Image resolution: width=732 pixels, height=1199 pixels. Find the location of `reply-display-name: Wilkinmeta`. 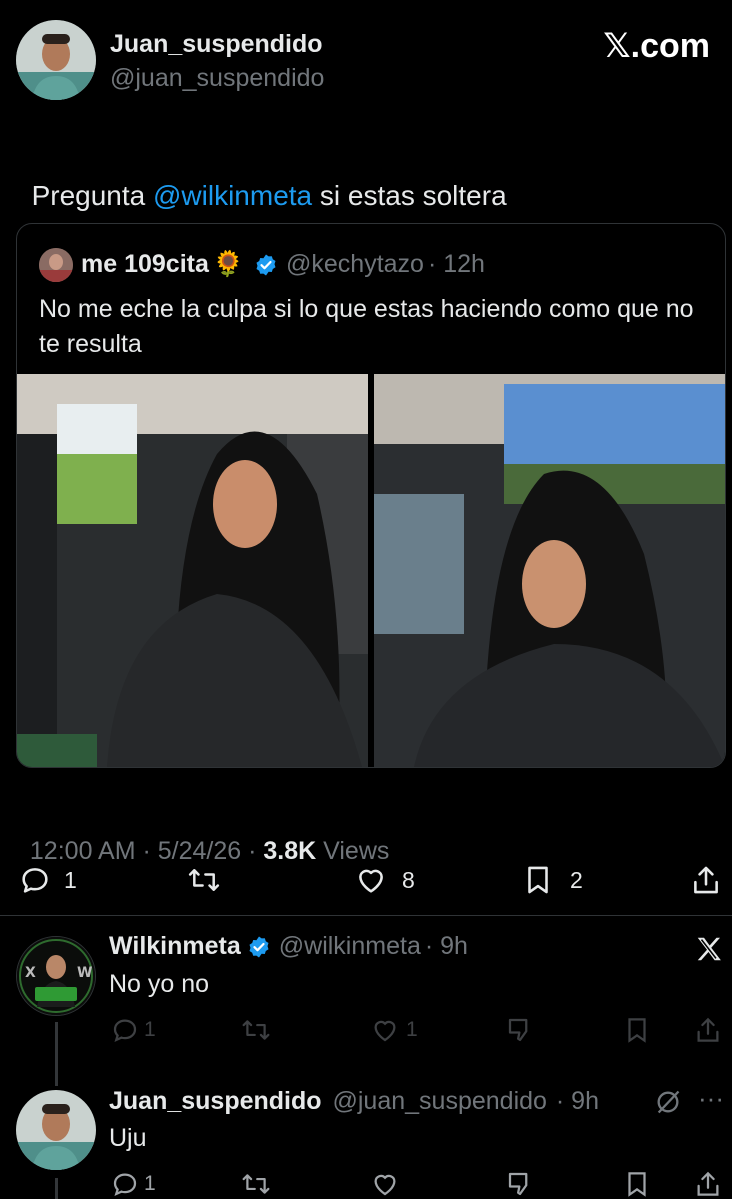

reply-display-name: Wilkinmeta is located at coordinates (175, 946).